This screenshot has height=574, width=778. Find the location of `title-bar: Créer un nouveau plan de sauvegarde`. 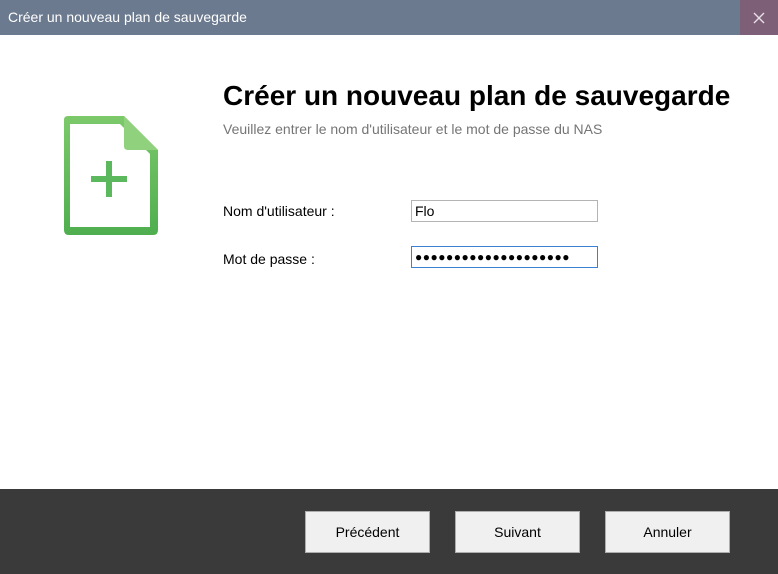

title-bar: Créer un nouveau plan de sauvegarde is located at coordinates (389, 17).